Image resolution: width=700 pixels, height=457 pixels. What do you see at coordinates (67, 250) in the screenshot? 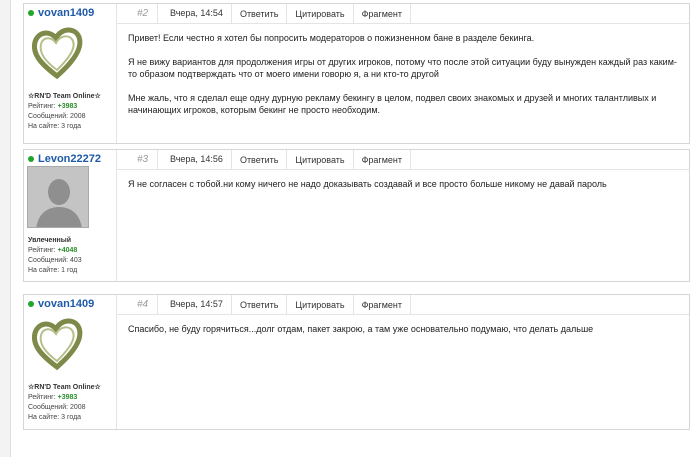
I see `rating-value: +4048` at bounding box center [67, 250].